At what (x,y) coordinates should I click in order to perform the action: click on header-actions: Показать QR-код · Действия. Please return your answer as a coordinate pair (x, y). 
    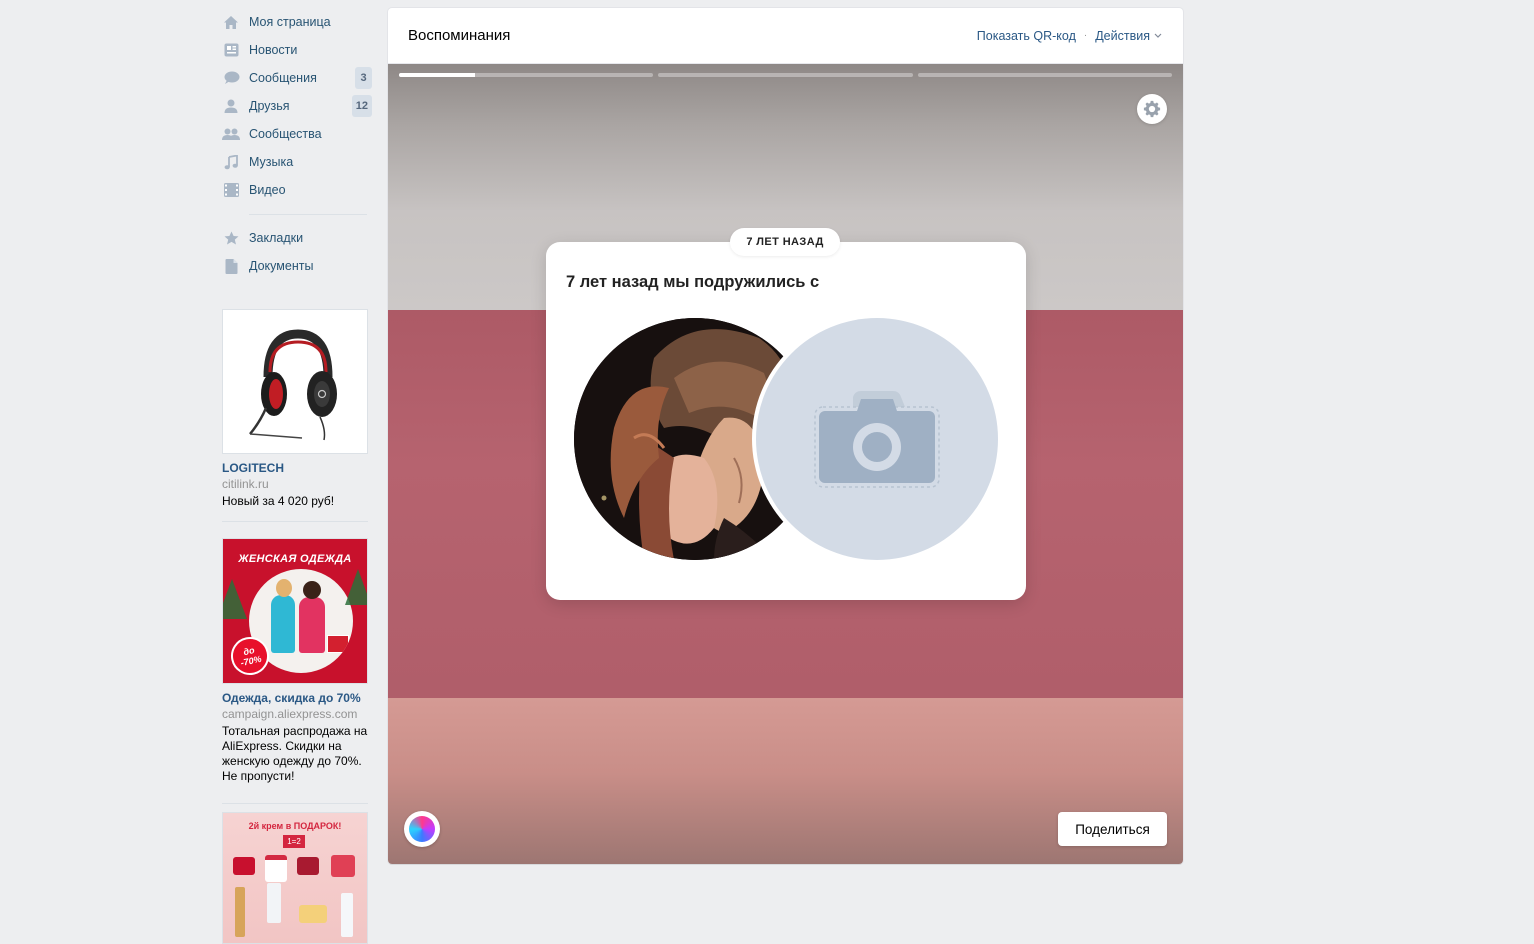
    Looking at the image, I should click on (1069, 35).